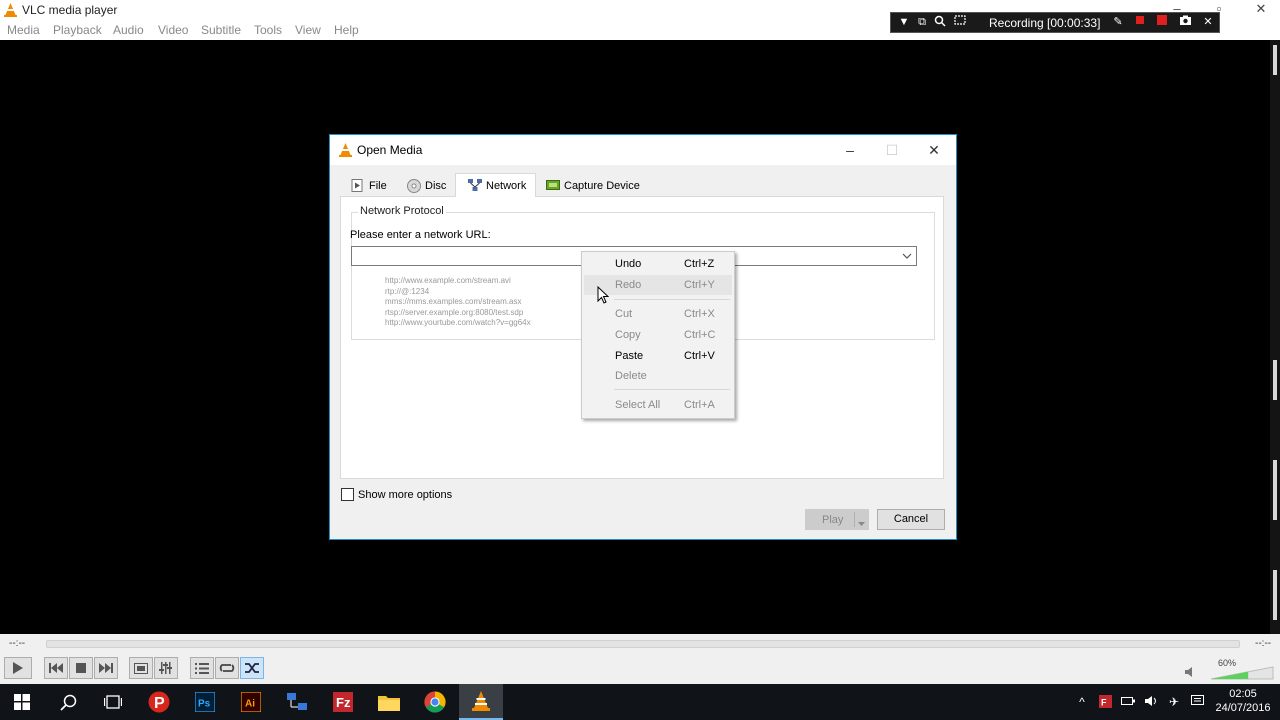 Image resolution: width=1280 pixels, height=720 pixels. I want to click on menu-help: Help, so click(346, 30).